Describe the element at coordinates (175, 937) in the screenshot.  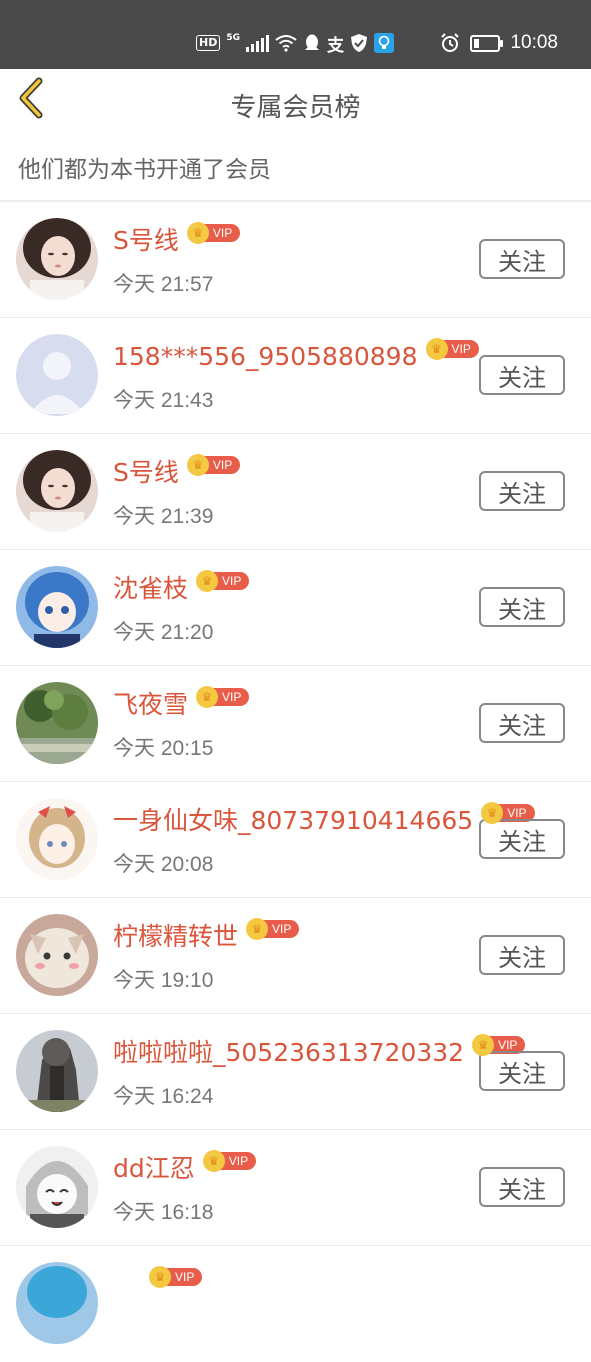
I see `member-name: 柠檬精转世` at that location.